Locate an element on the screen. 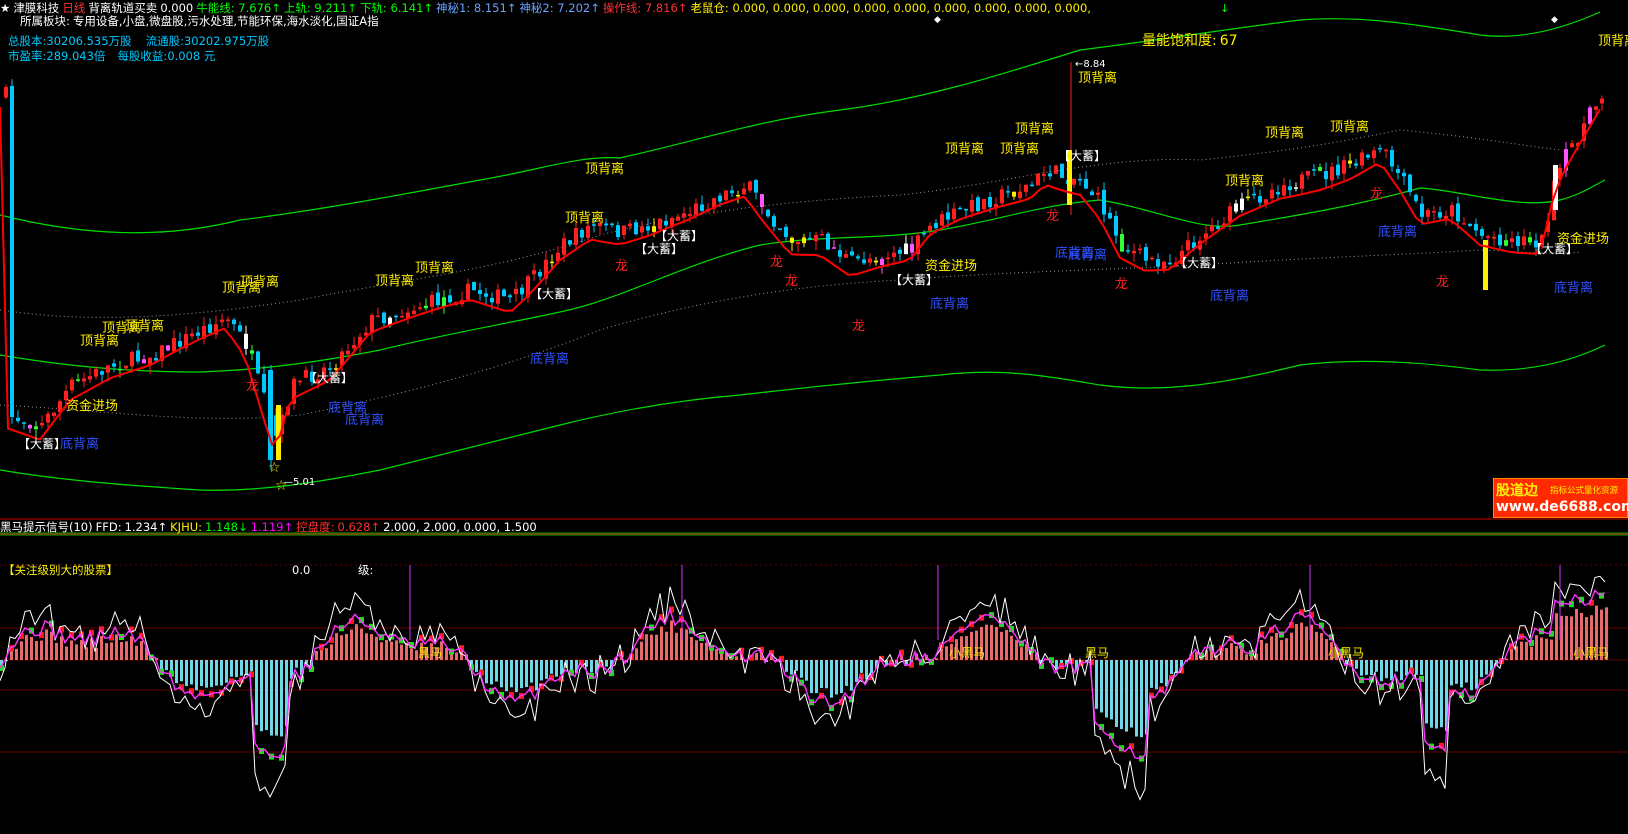  header-item-5: 操作线: 7.816↑ is located at coordinates (645, 8).